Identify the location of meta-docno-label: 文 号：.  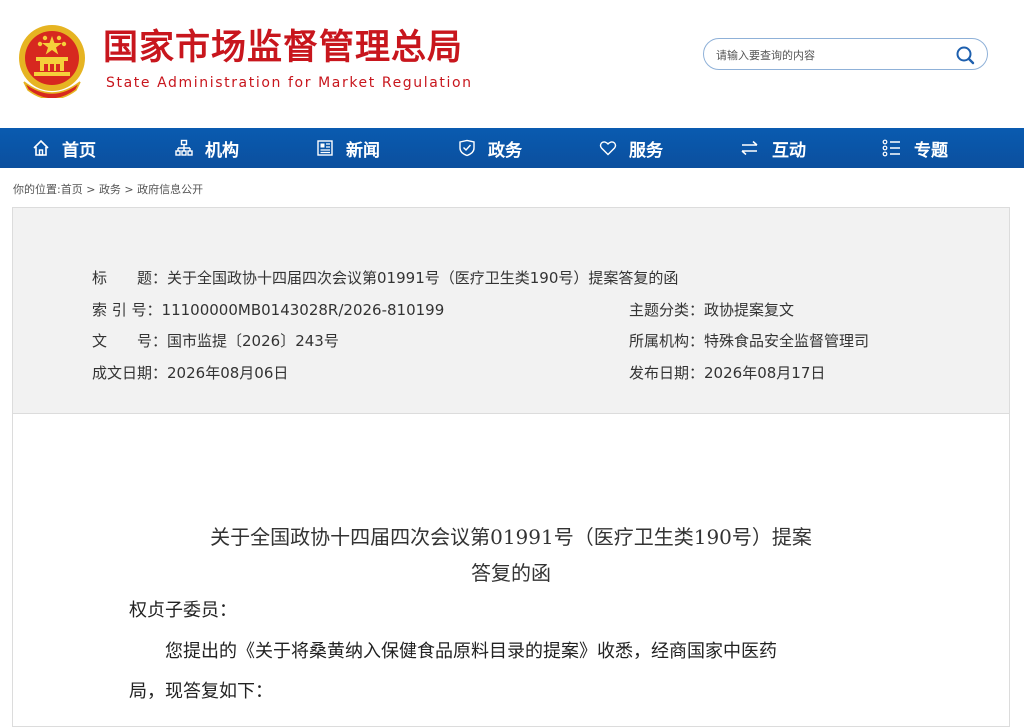
(130, 341).